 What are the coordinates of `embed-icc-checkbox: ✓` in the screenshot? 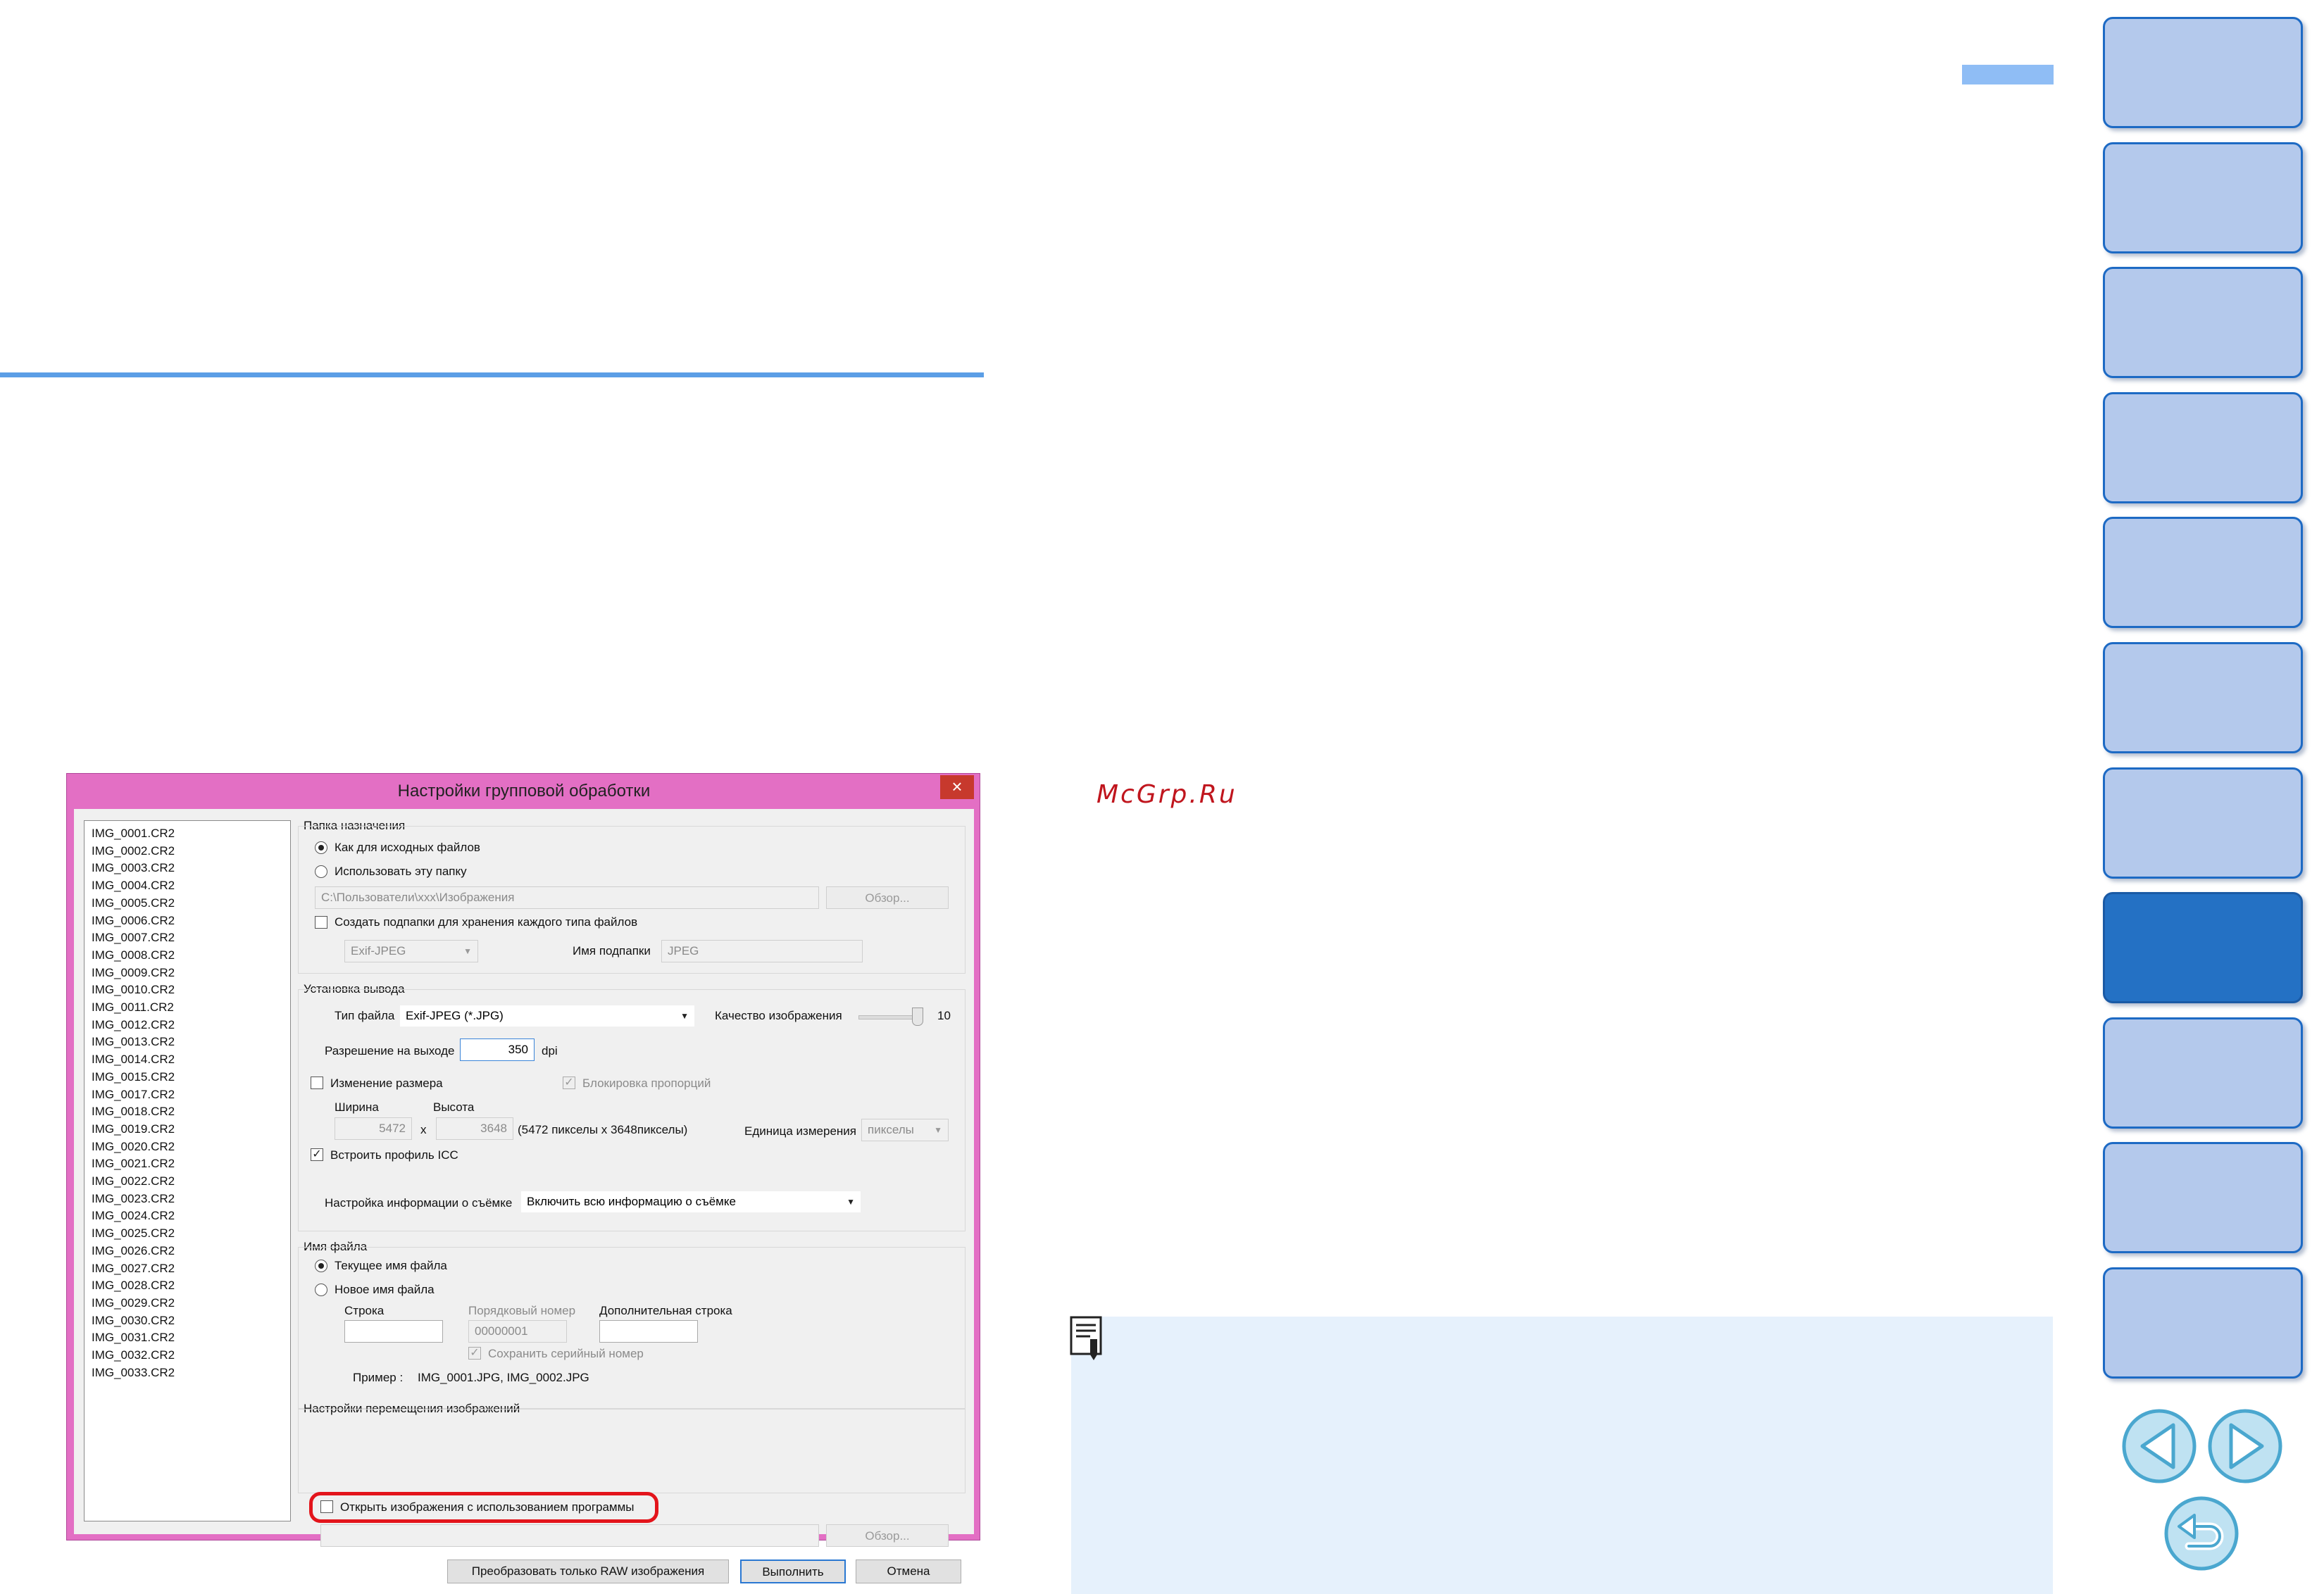 It's located at (317, 1154).